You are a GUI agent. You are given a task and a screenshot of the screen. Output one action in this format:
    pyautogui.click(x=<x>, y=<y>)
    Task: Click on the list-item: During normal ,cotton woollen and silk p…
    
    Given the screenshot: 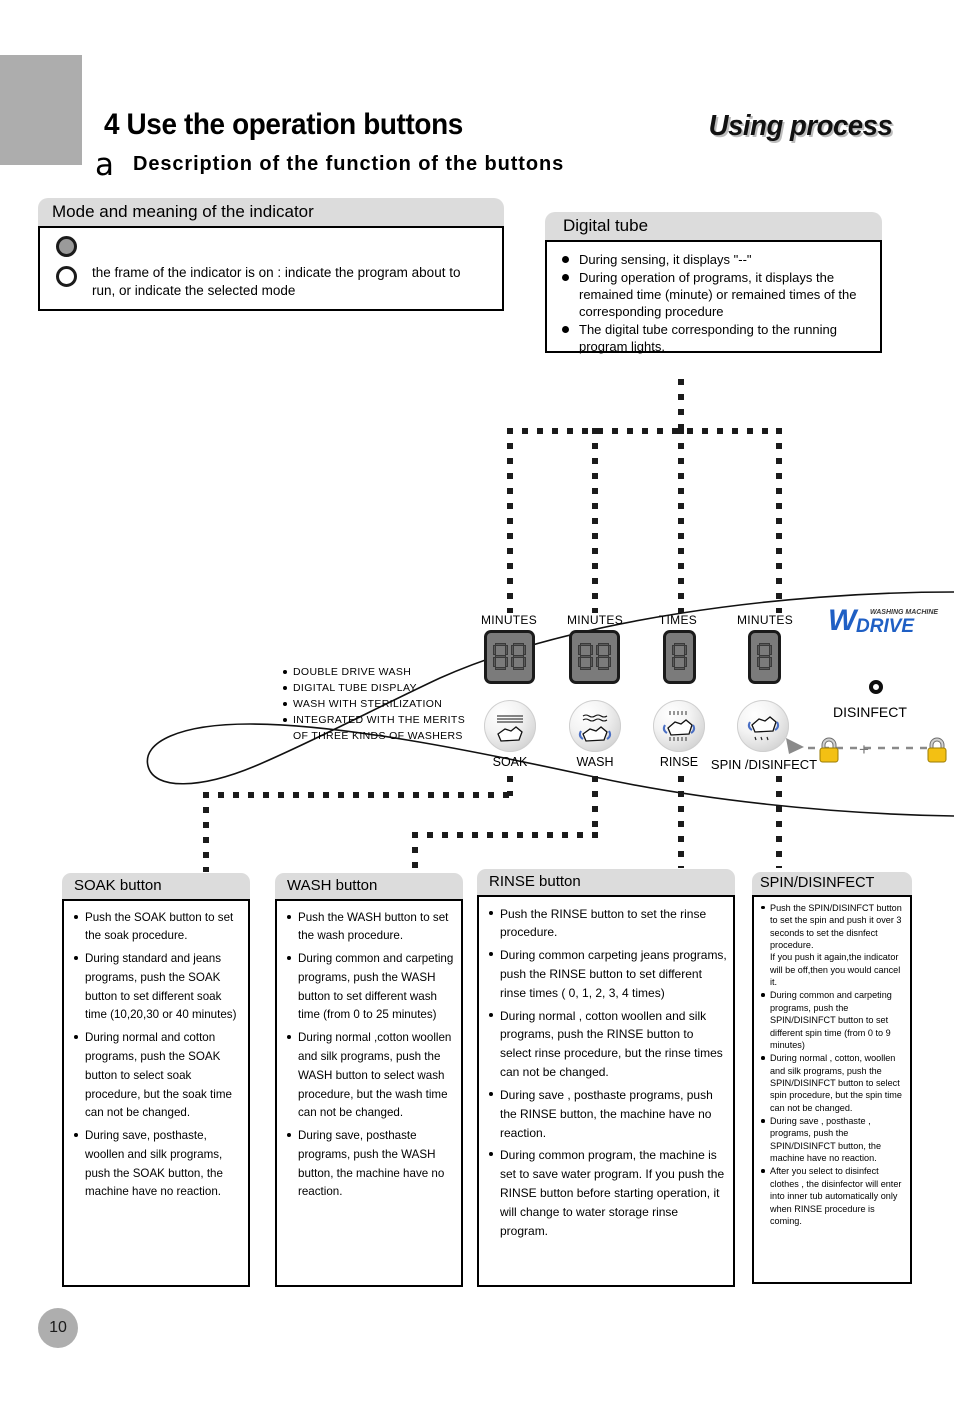 What is the action you would take?
    pyautogui.click(x=370, y=1076)
    